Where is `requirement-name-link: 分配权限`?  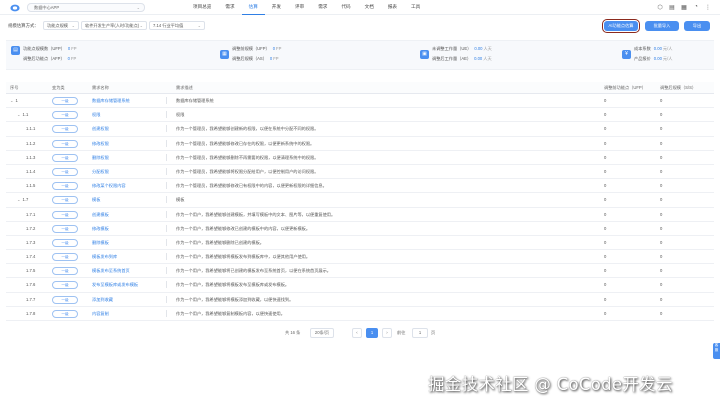 requirement-name-link: 分配权限 is located at coordinates (100, 172).